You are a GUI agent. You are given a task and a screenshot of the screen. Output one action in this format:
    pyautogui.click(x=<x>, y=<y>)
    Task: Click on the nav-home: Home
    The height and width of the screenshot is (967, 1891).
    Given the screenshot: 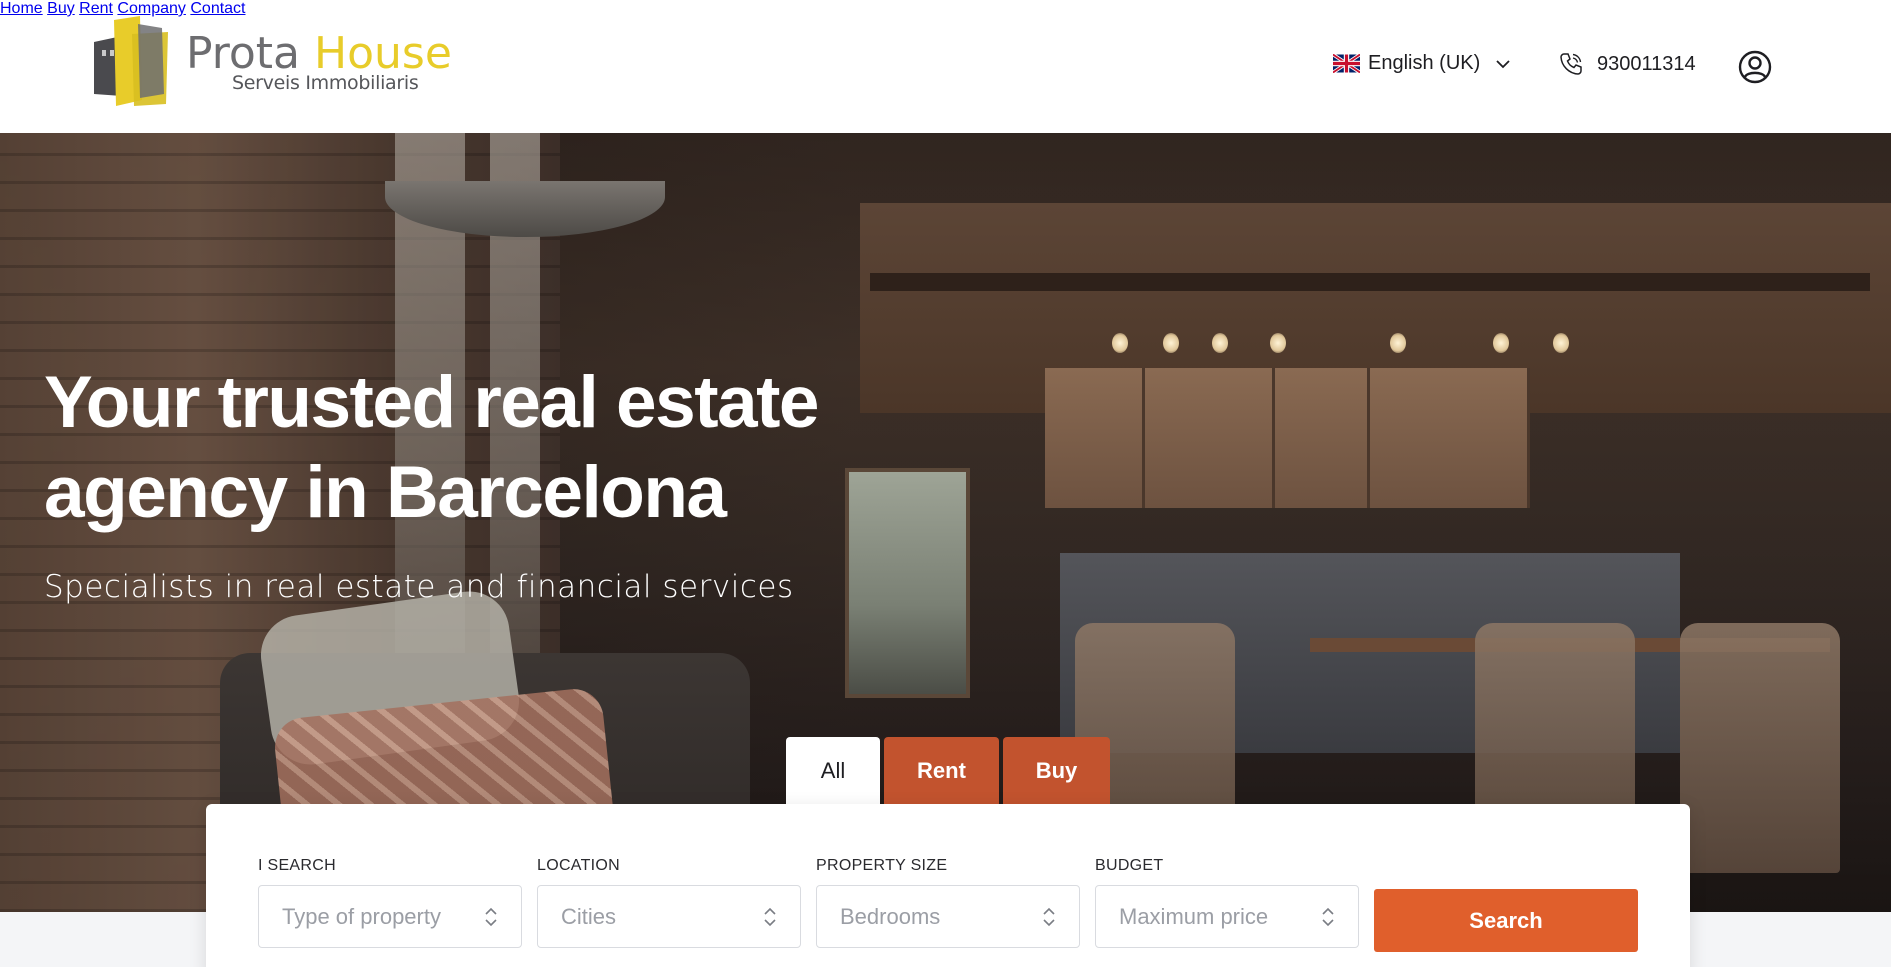 What is the action you would take?
    pyautogui.click(x=21, y=8)
    